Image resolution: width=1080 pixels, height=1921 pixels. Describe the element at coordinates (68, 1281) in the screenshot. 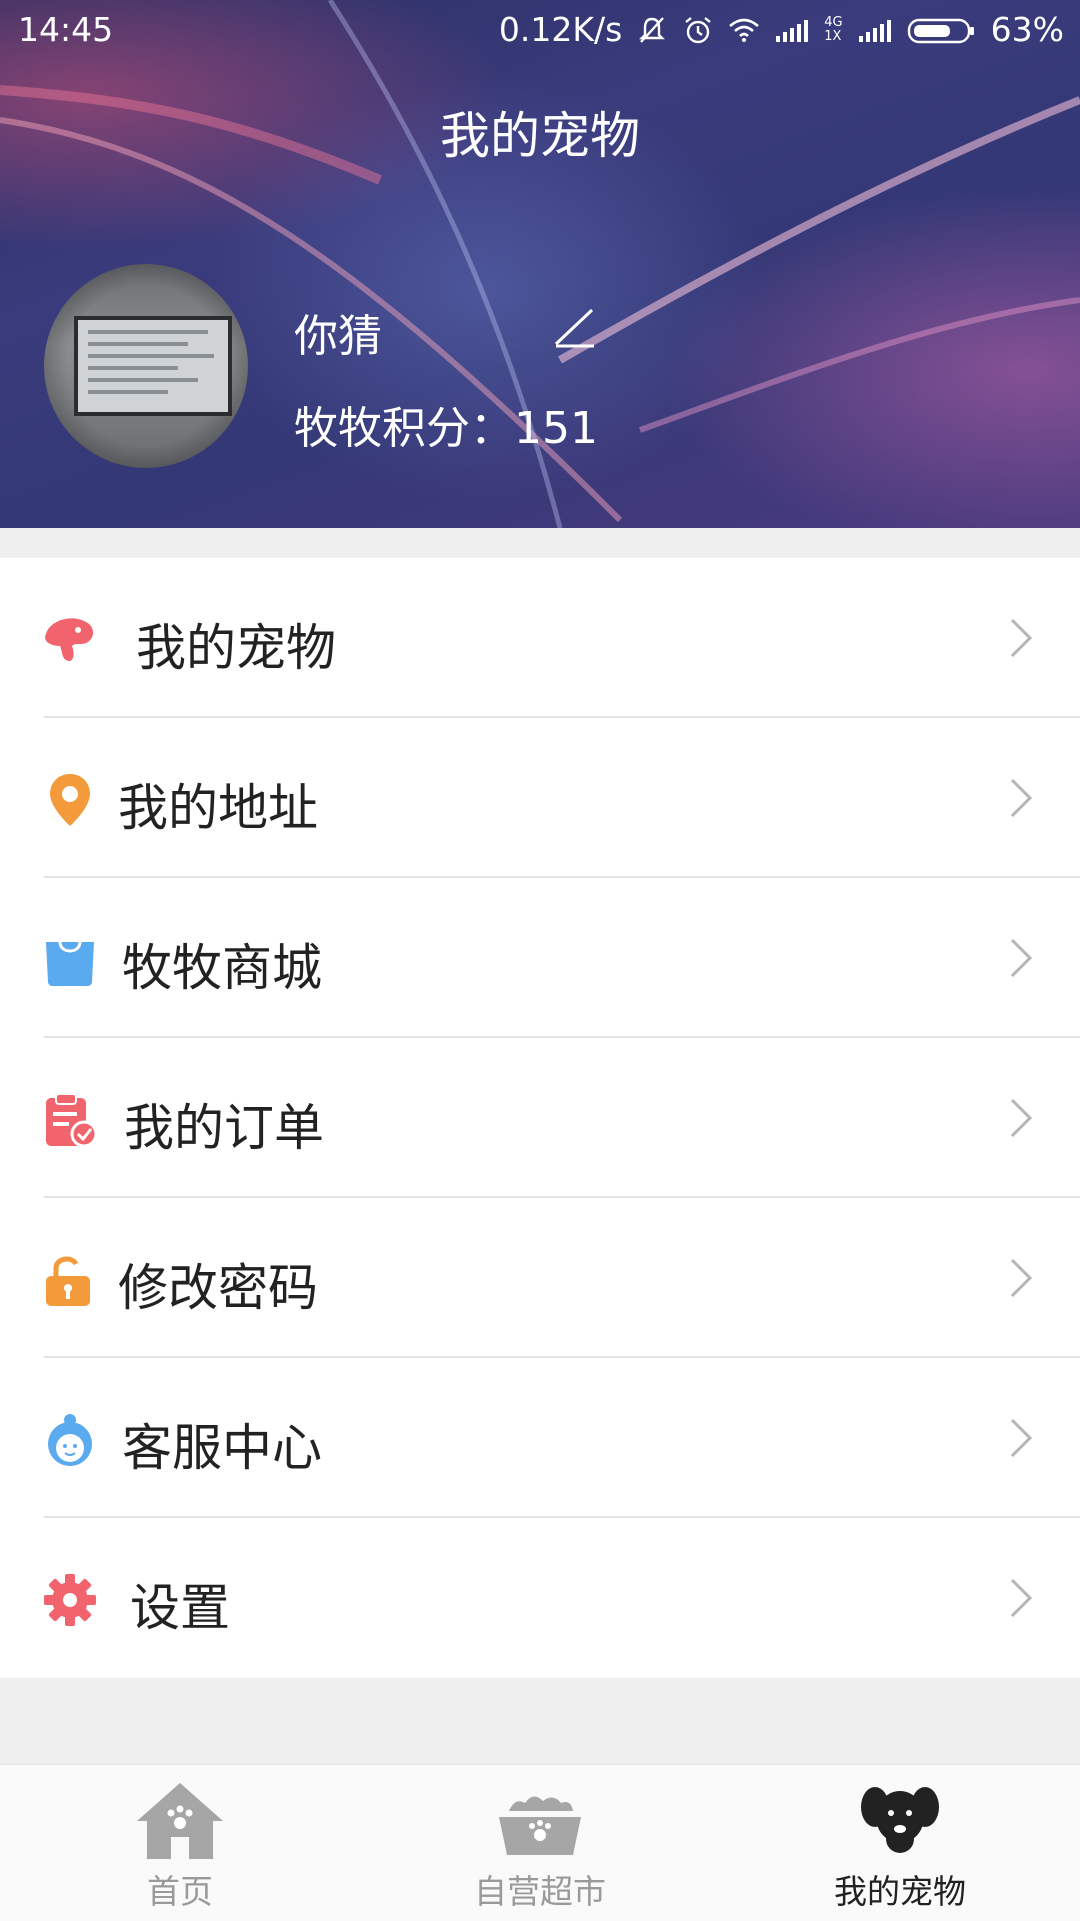

I see `unlock-icon` at that location.